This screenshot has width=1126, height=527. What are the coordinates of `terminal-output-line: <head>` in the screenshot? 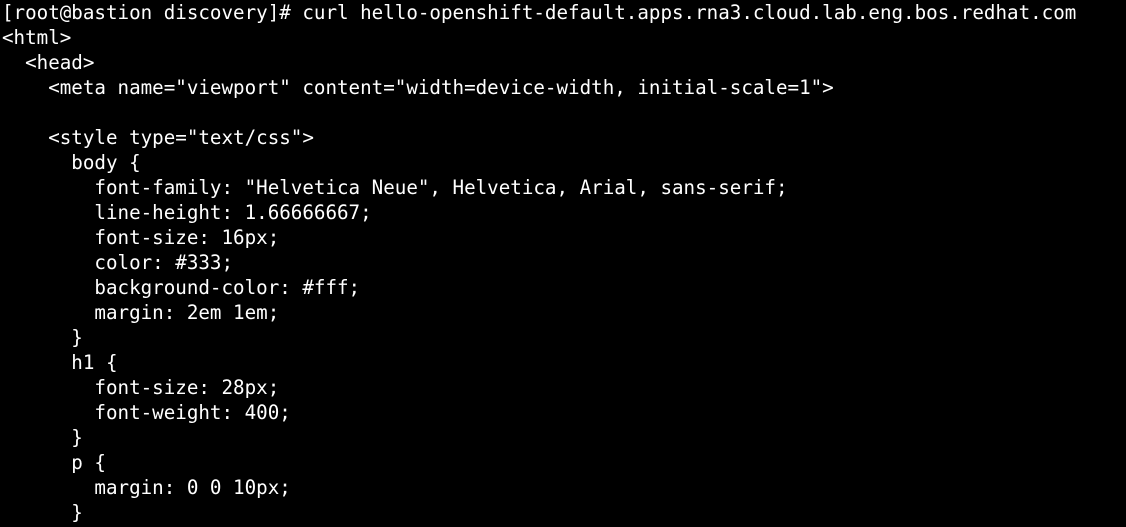 It's located at (48, 62).